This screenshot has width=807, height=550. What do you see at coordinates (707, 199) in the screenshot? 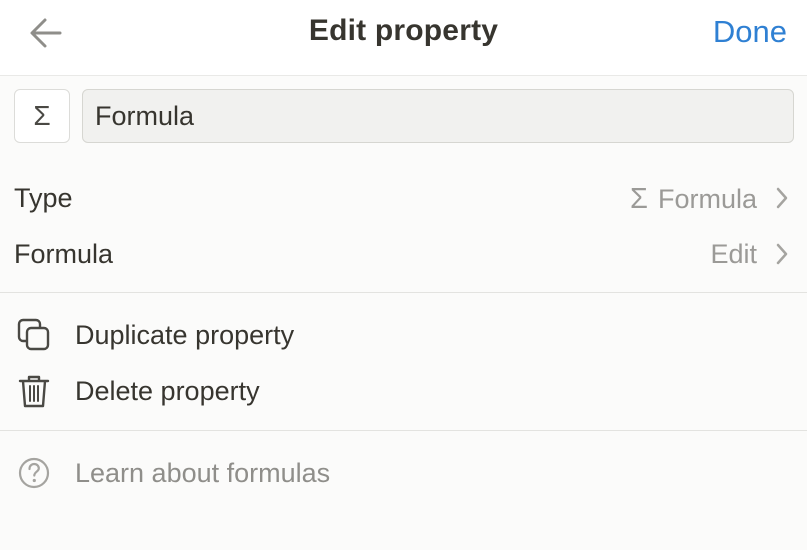
I see `type-value-text: Formula` at bounding box center [707, 199].